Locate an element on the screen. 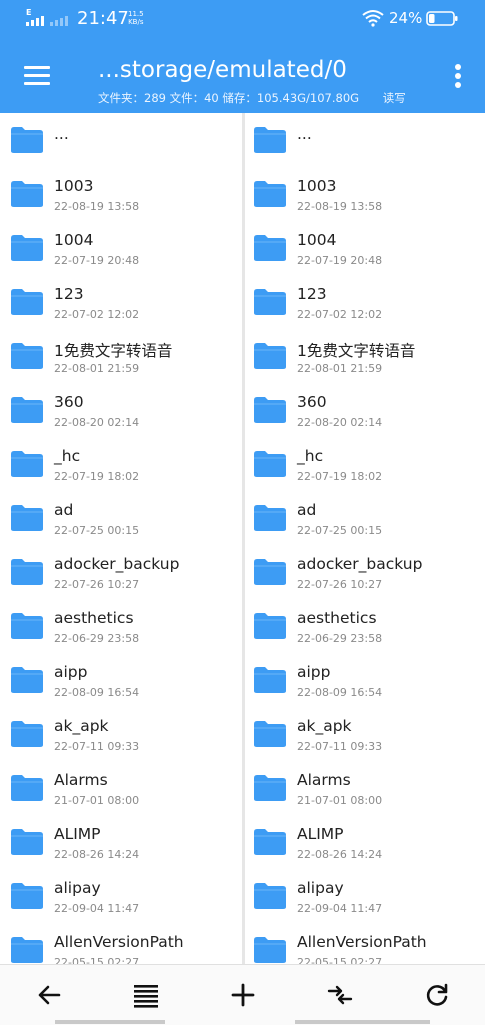 The width and height of the screenshot is (485, 1025). refresh-button is located at coordinates (436, 995).